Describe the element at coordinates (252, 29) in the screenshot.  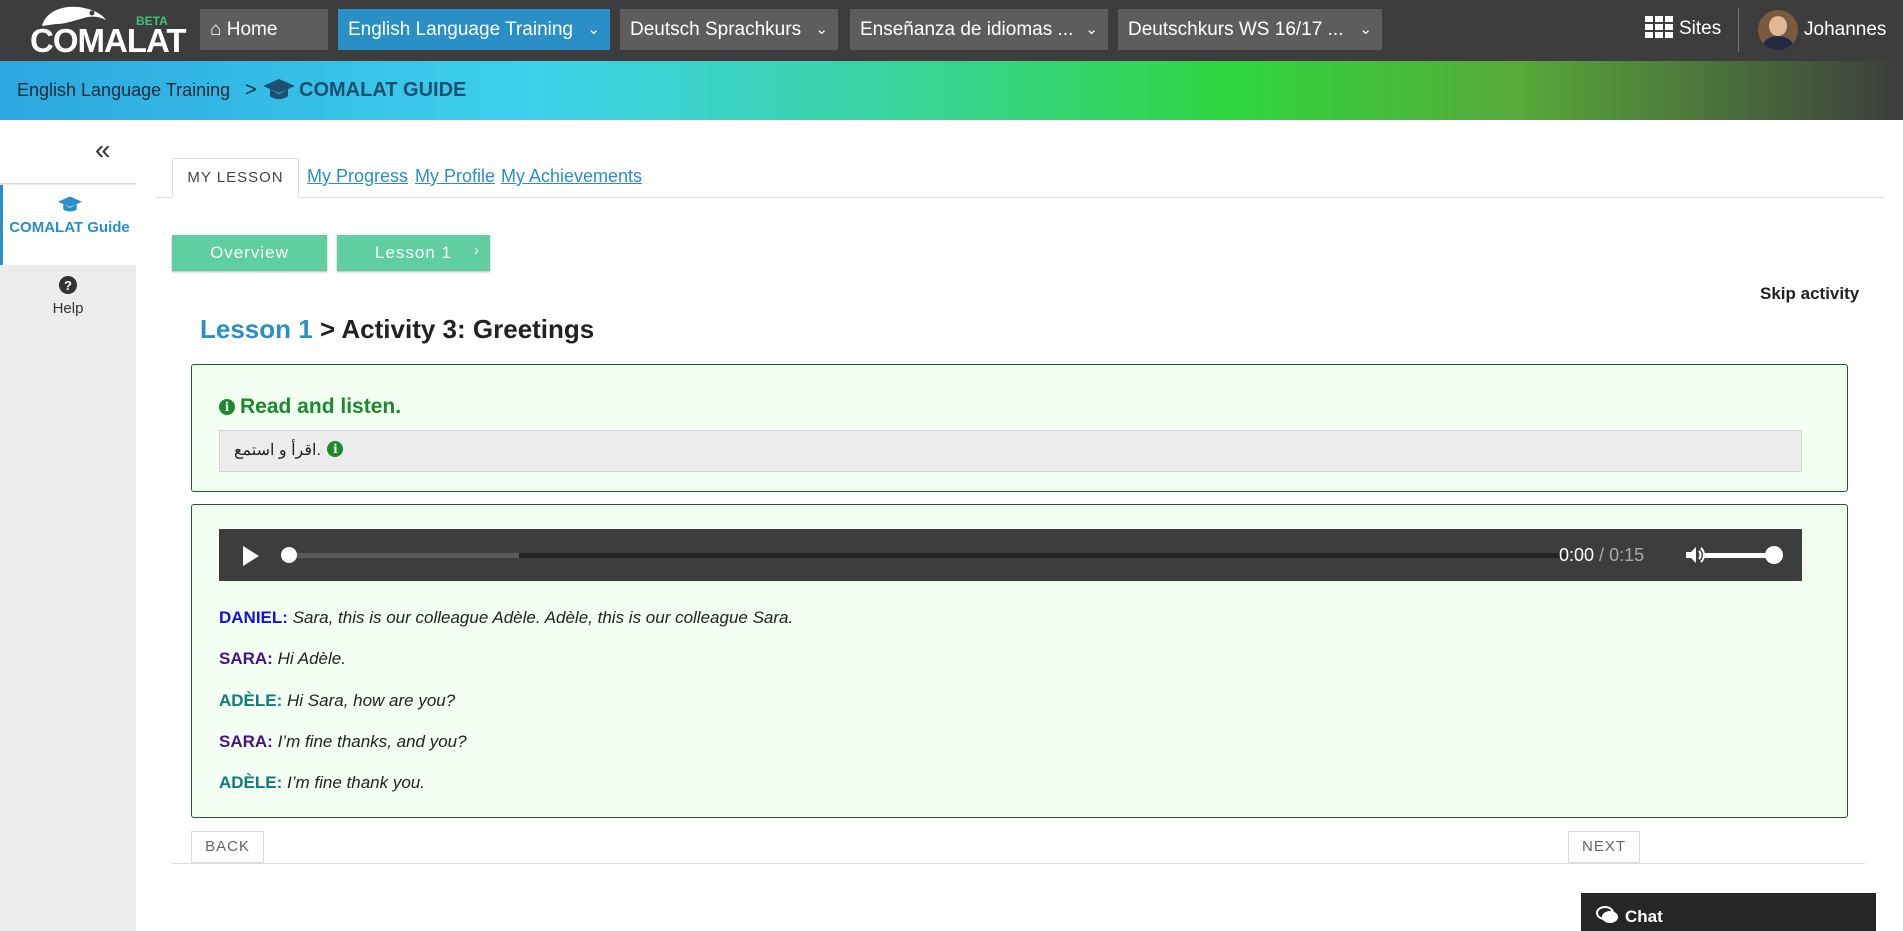
I see `nav-tab-label: Home` at that location.